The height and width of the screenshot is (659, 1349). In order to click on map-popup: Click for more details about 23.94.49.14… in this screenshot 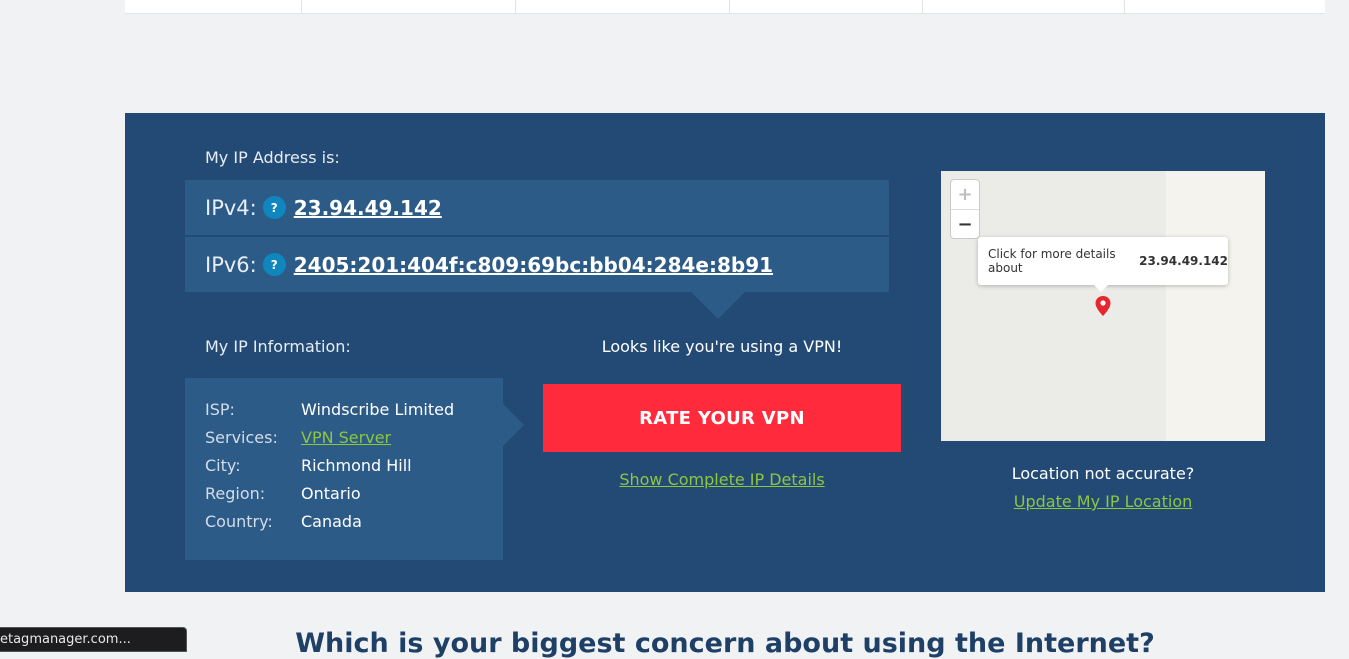, I will do `click(1103, 261)`.